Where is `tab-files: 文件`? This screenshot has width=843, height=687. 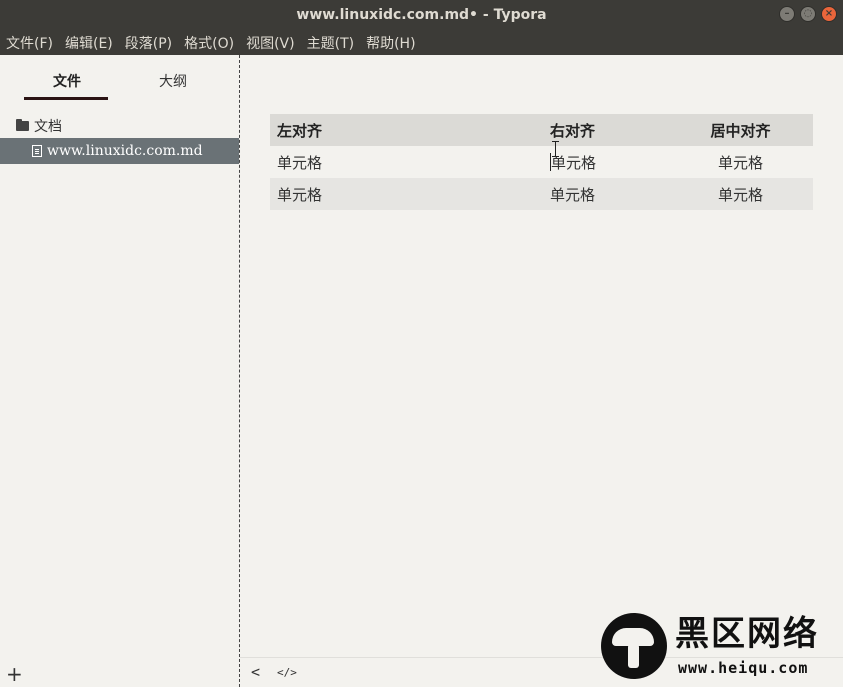 tab-files: 文件 is located at coordinates (67, 81).